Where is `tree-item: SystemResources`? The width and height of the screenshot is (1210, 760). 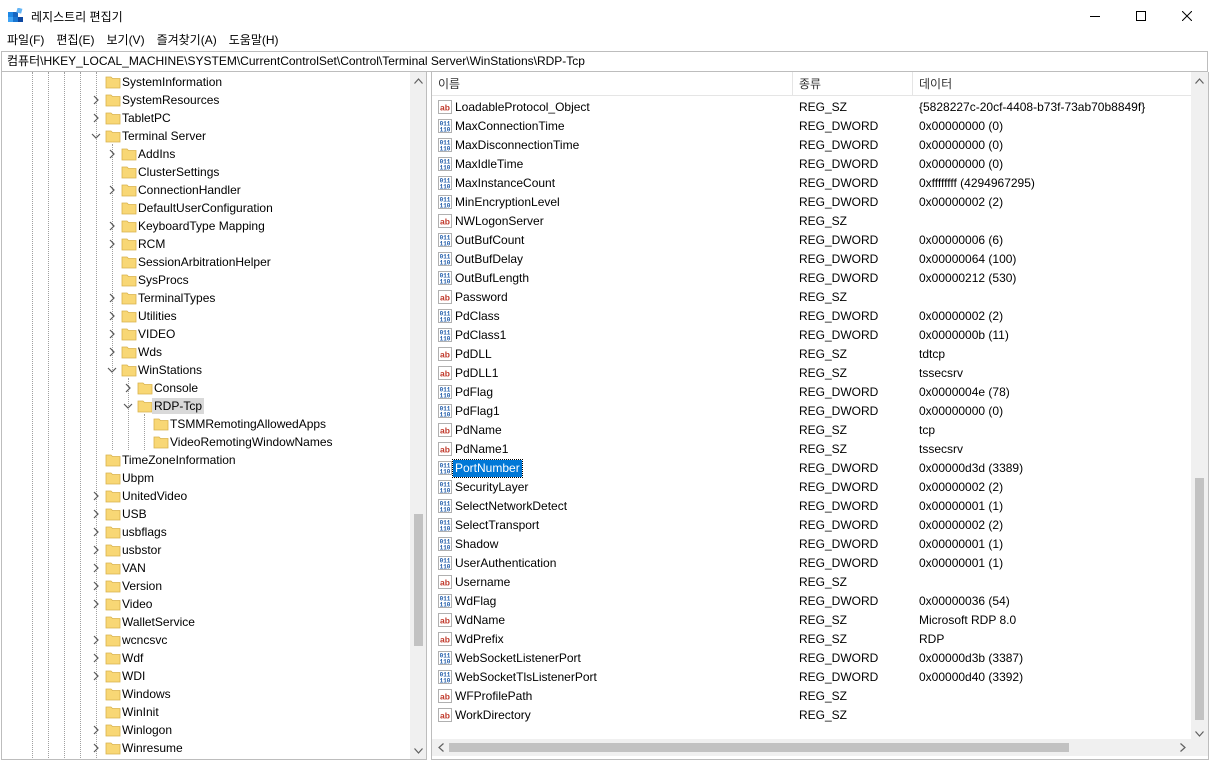
tree-item: SystemResources is located at coordinates (206, 100).